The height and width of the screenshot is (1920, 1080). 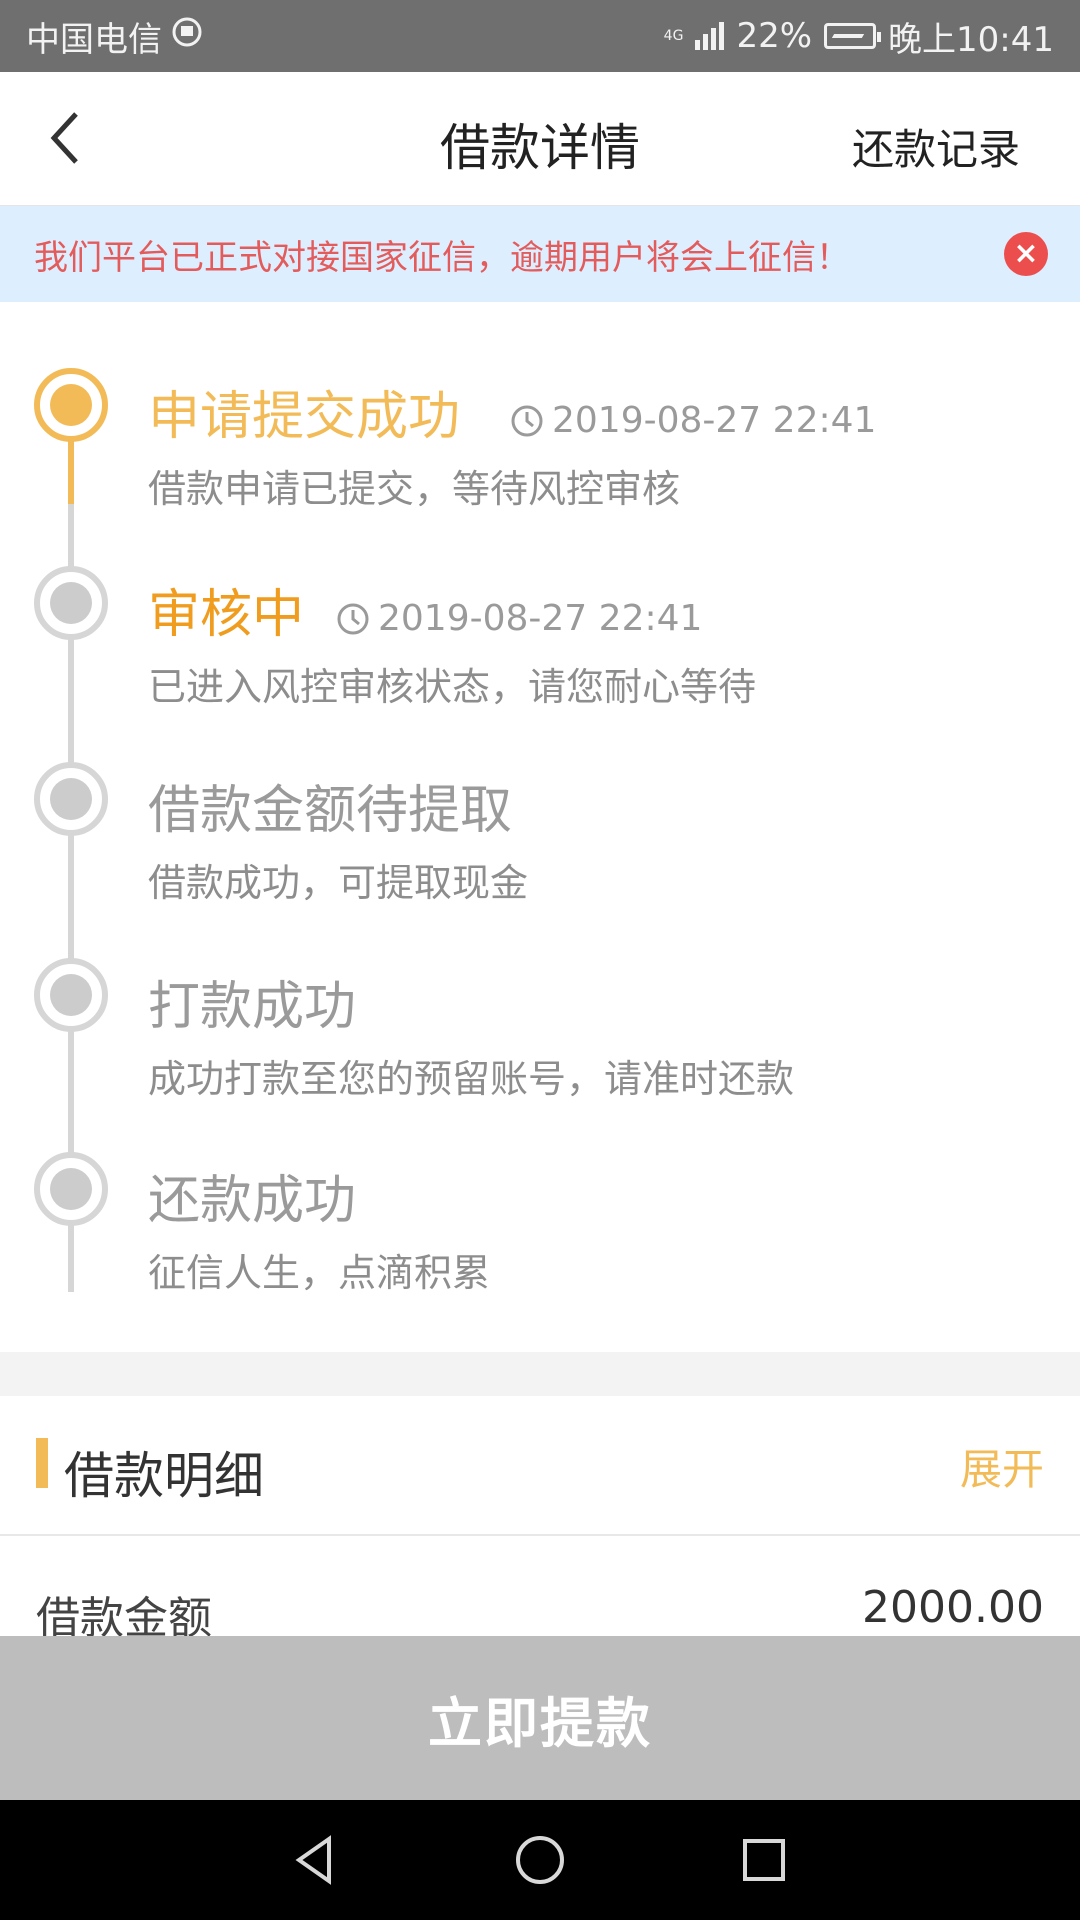 What do you see at coordinates (1026, 254) in the screenshot?
I see `close-icon: ×` at bounding box center [1026, 254].